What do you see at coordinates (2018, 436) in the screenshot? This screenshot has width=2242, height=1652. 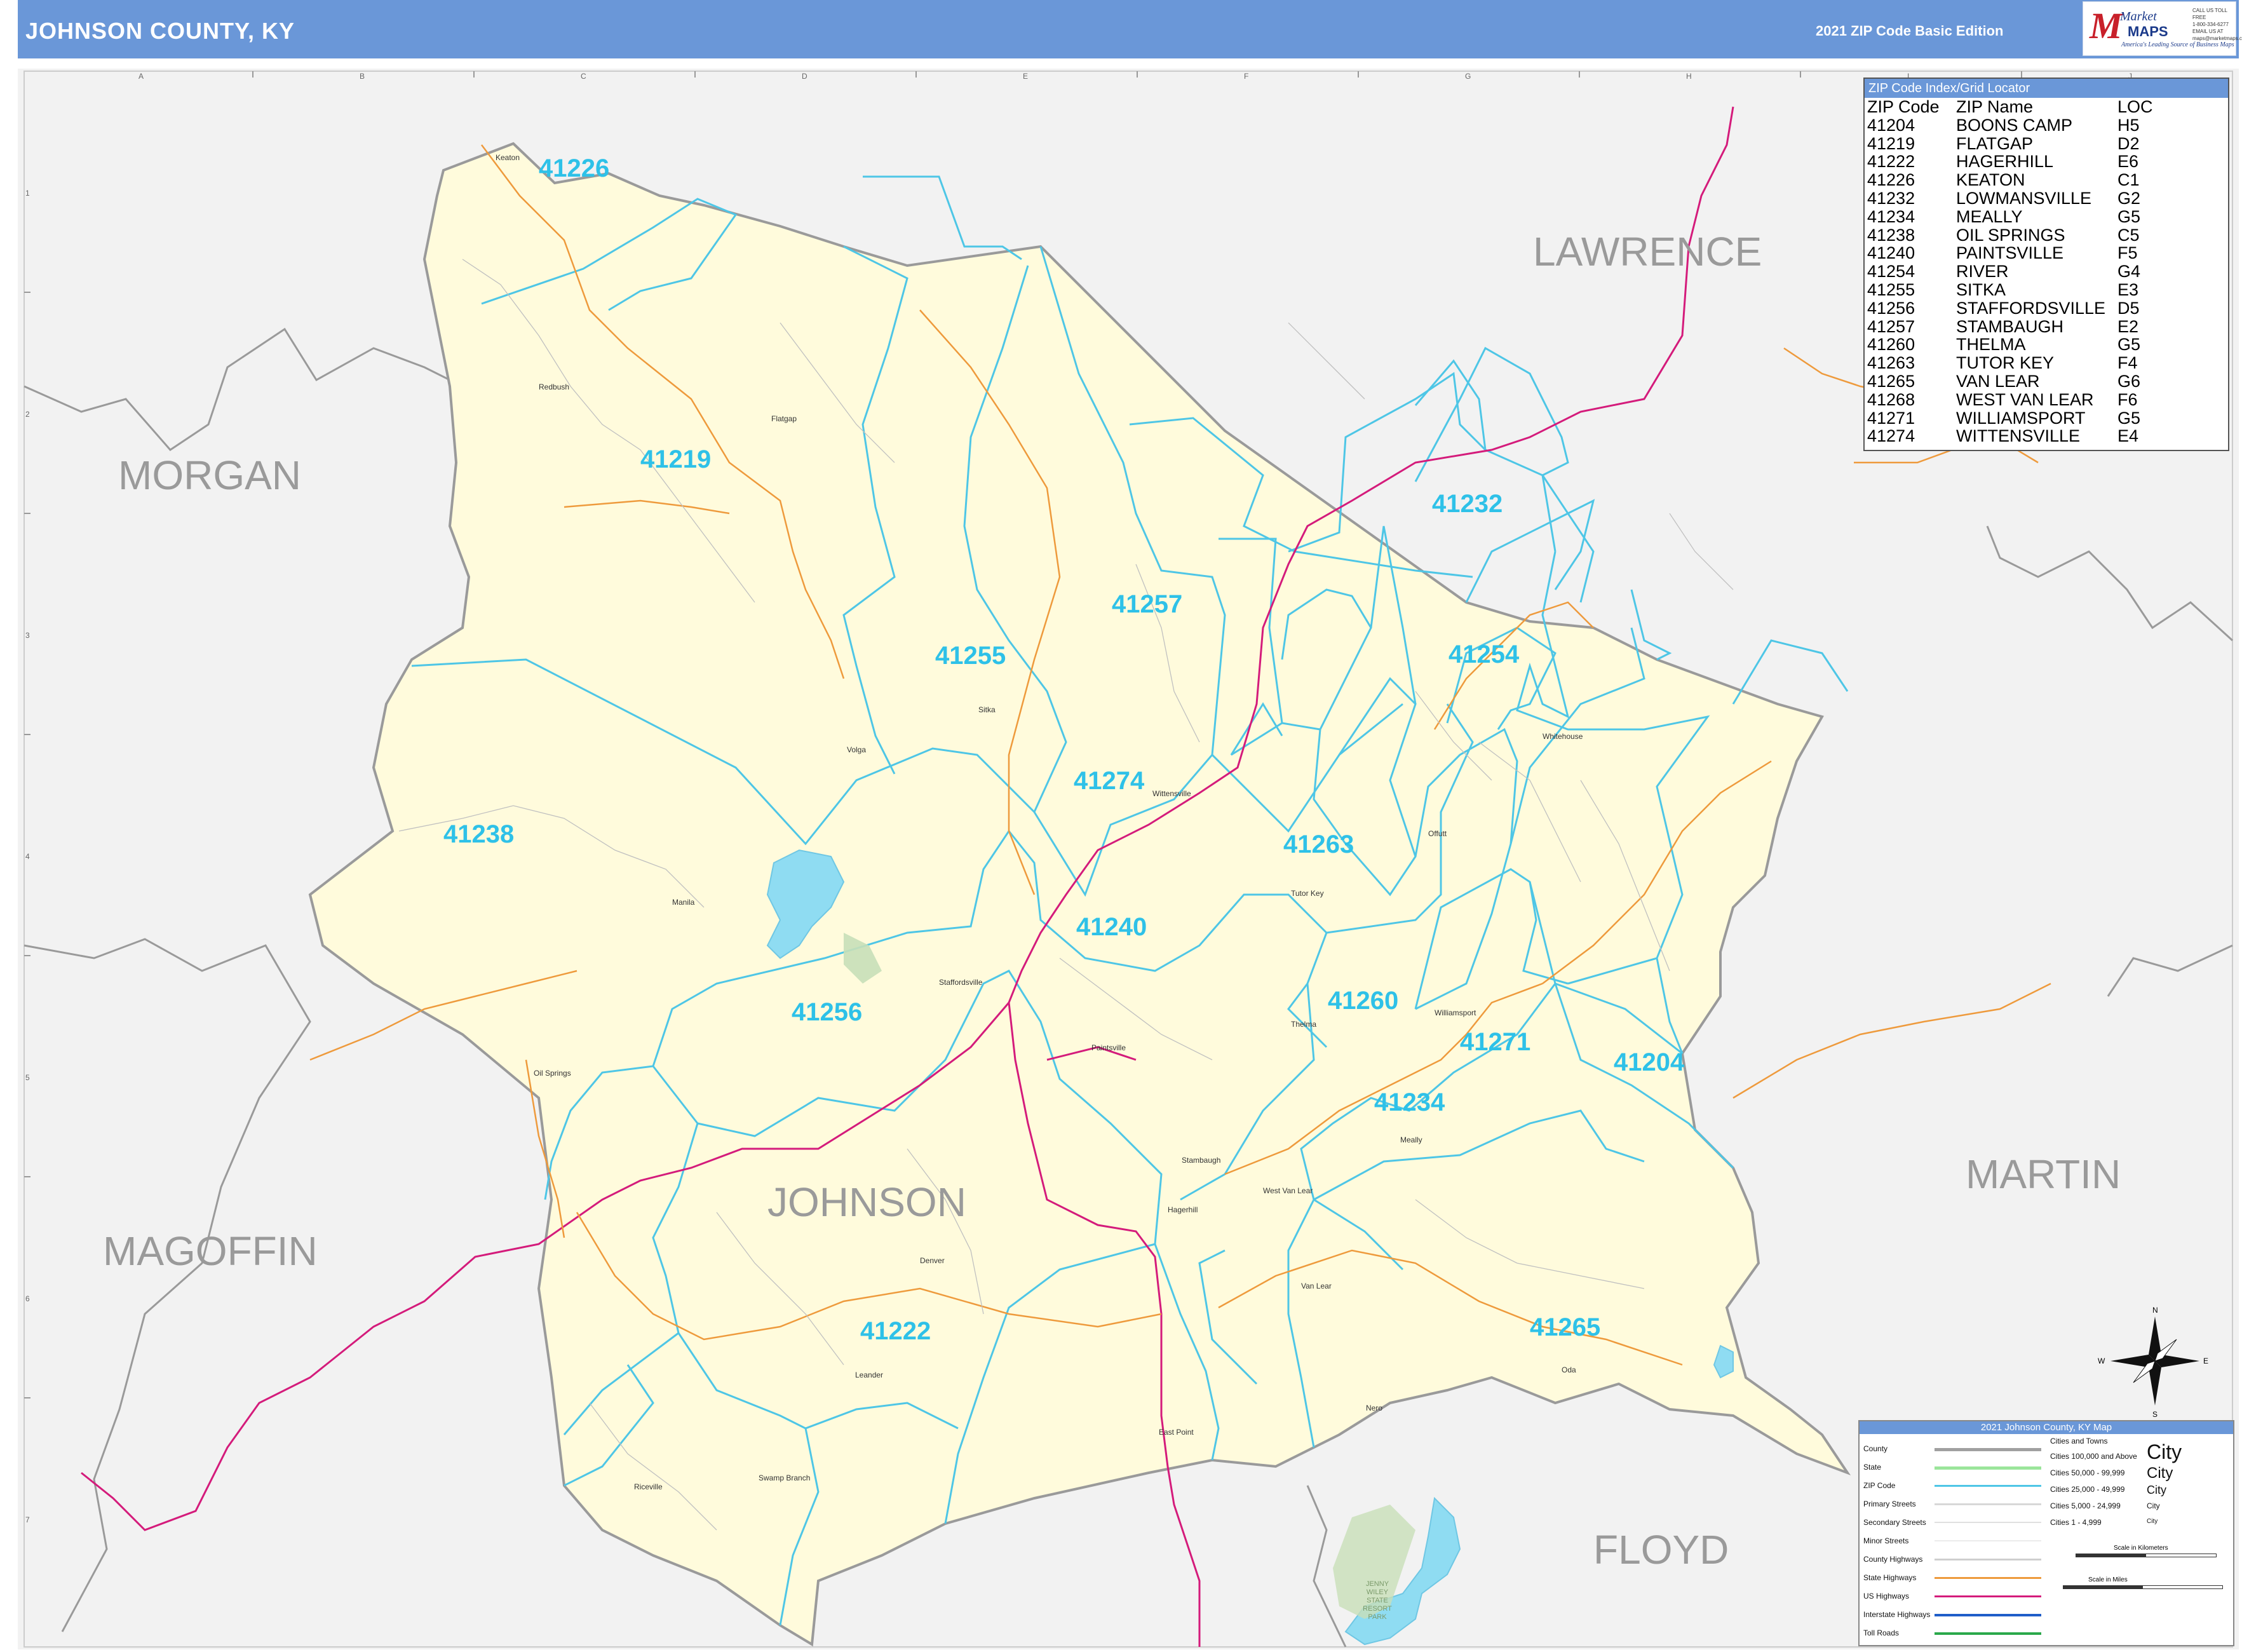 I see `zip-name: WITTENSVILLE` at bounding box center [2018, 436].